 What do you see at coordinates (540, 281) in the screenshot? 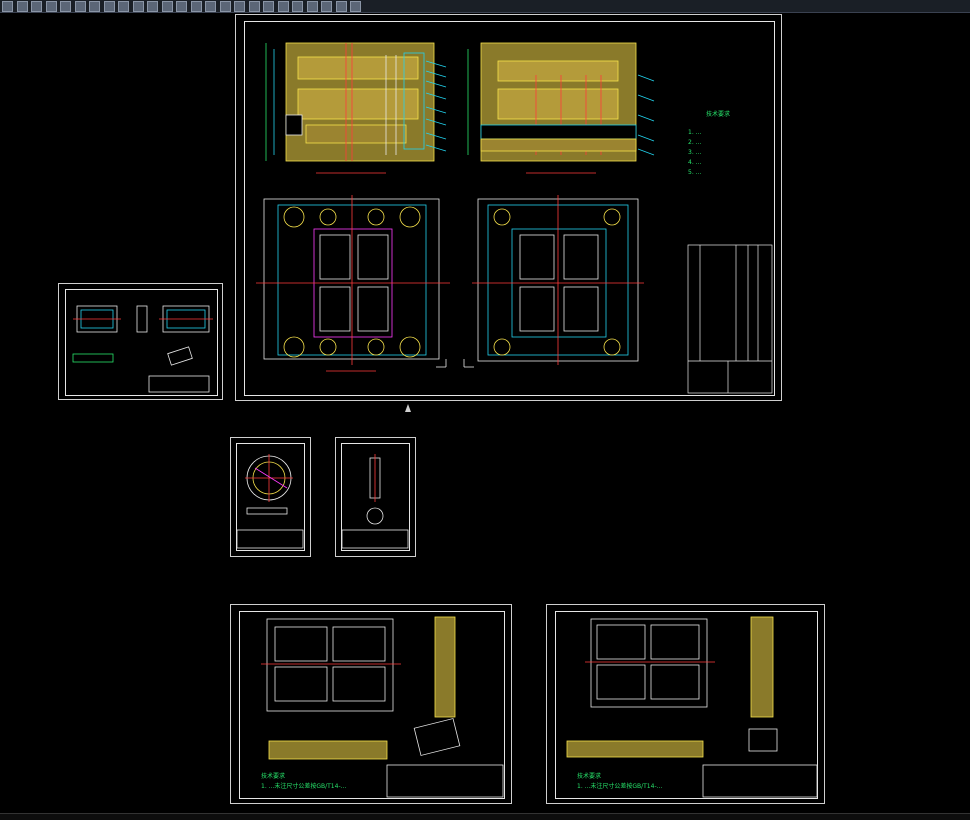
I see `plan-view-right` at bounding box center [540, 281].